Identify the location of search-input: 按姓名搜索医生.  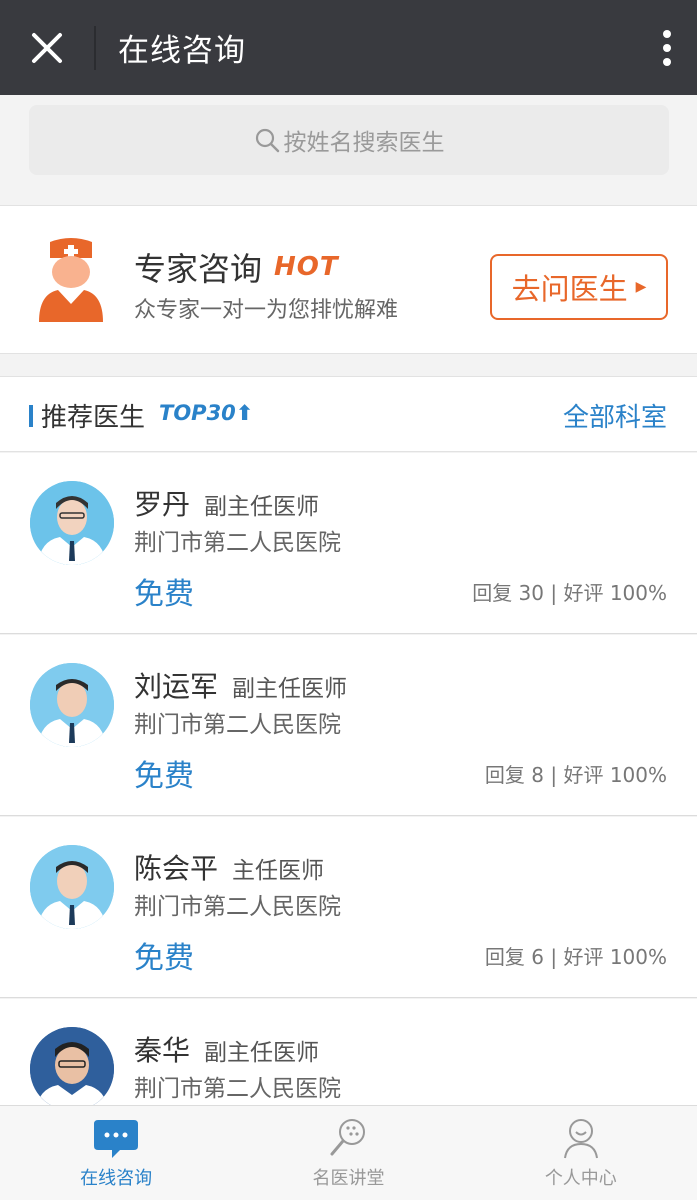
(349, 140).